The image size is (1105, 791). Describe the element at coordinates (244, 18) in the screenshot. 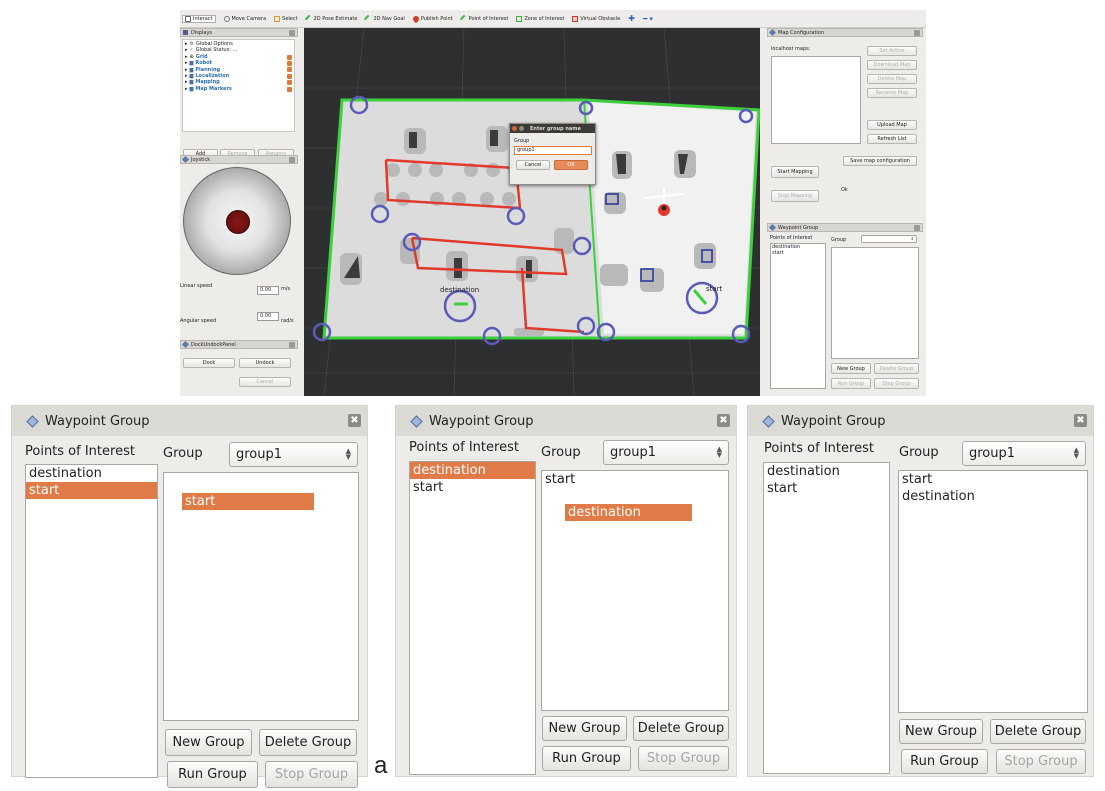

I see `tool-move-camera: Move Camera` at that location.